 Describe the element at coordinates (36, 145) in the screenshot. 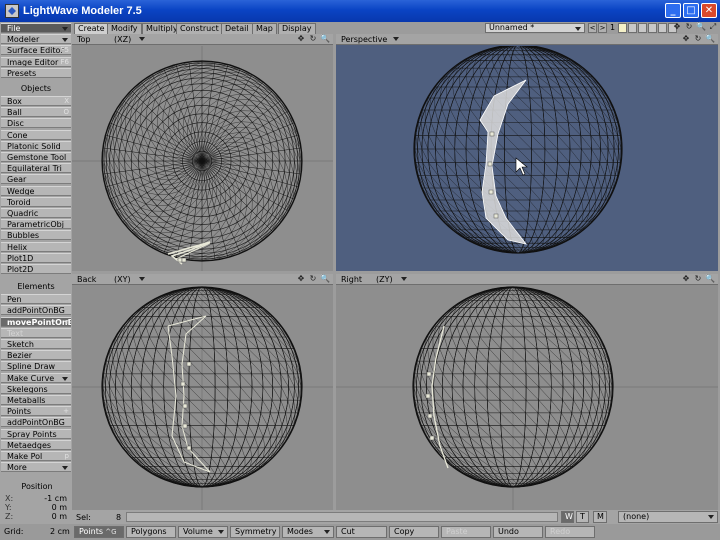

I see `tool-platonic-solid: Platonic Solid` at that location.